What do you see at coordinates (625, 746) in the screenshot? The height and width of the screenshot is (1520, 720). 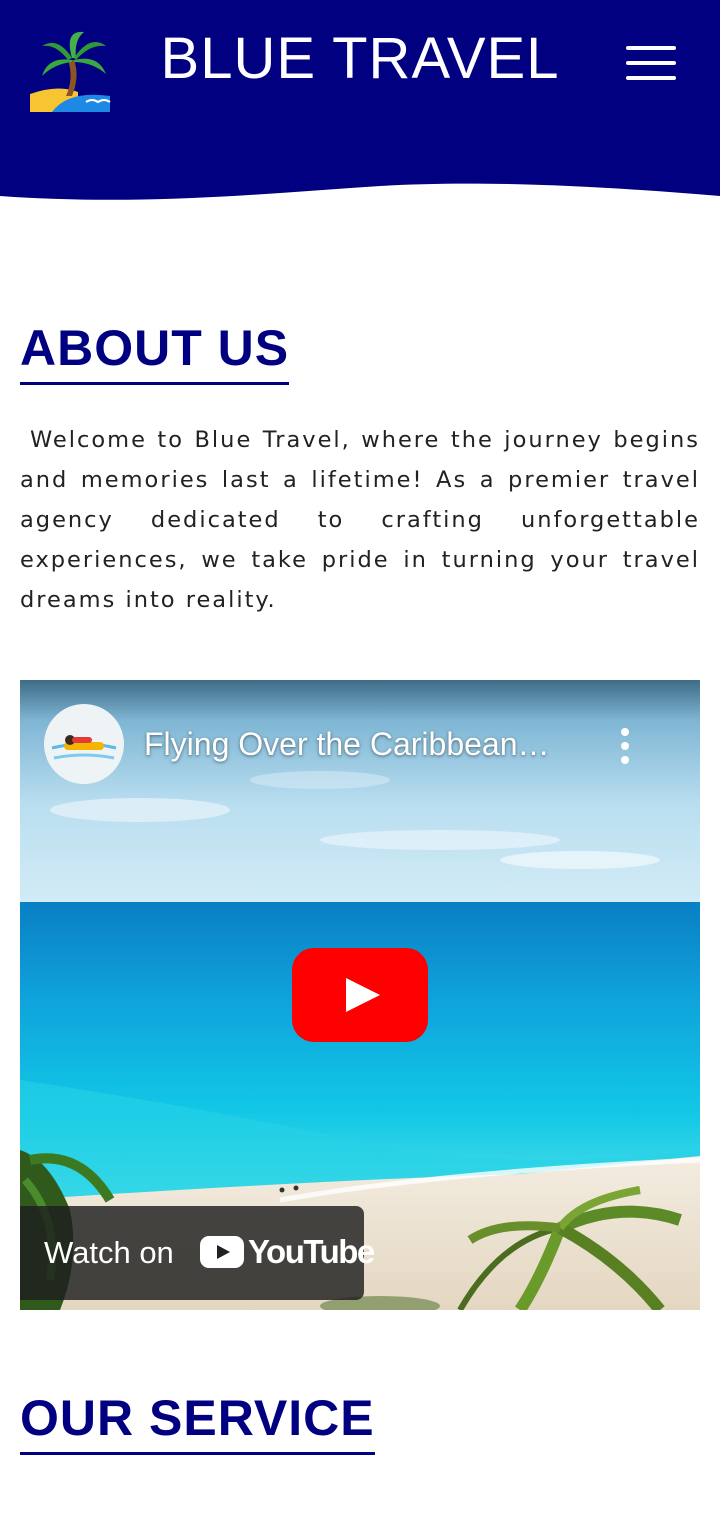 I see `more-vert-icon` at bounding box center [625, 746].